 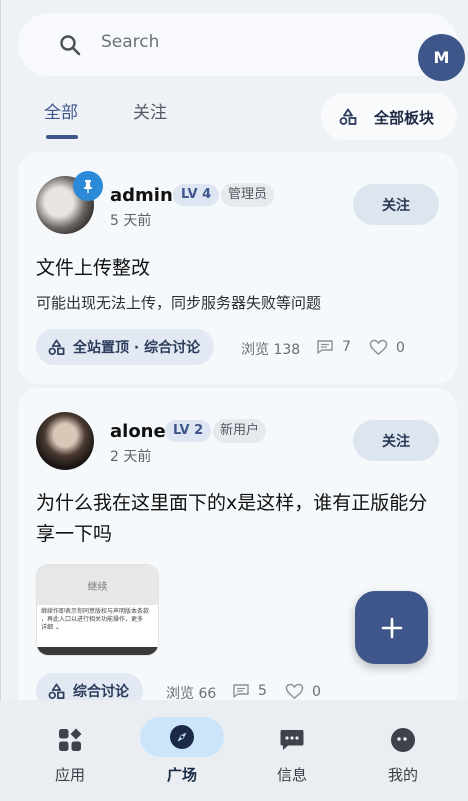 I want to click on nav-plaza-label: 广场, so click(x=181, y=775).